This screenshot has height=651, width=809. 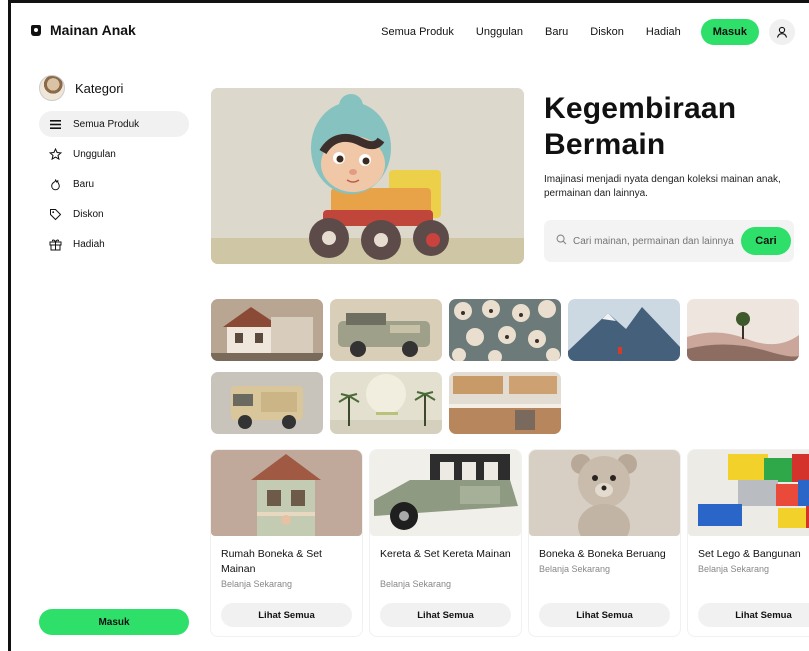 I want to click on nav-link-diskon: Diskon, so click(x=607, y=32).